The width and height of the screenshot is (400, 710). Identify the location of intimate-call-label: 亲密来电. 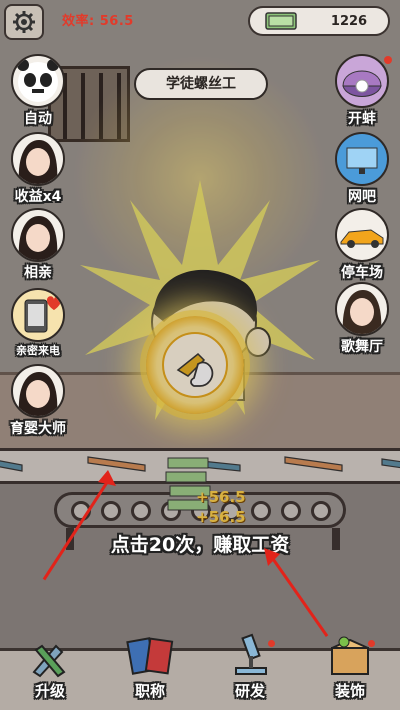
(38, 350).